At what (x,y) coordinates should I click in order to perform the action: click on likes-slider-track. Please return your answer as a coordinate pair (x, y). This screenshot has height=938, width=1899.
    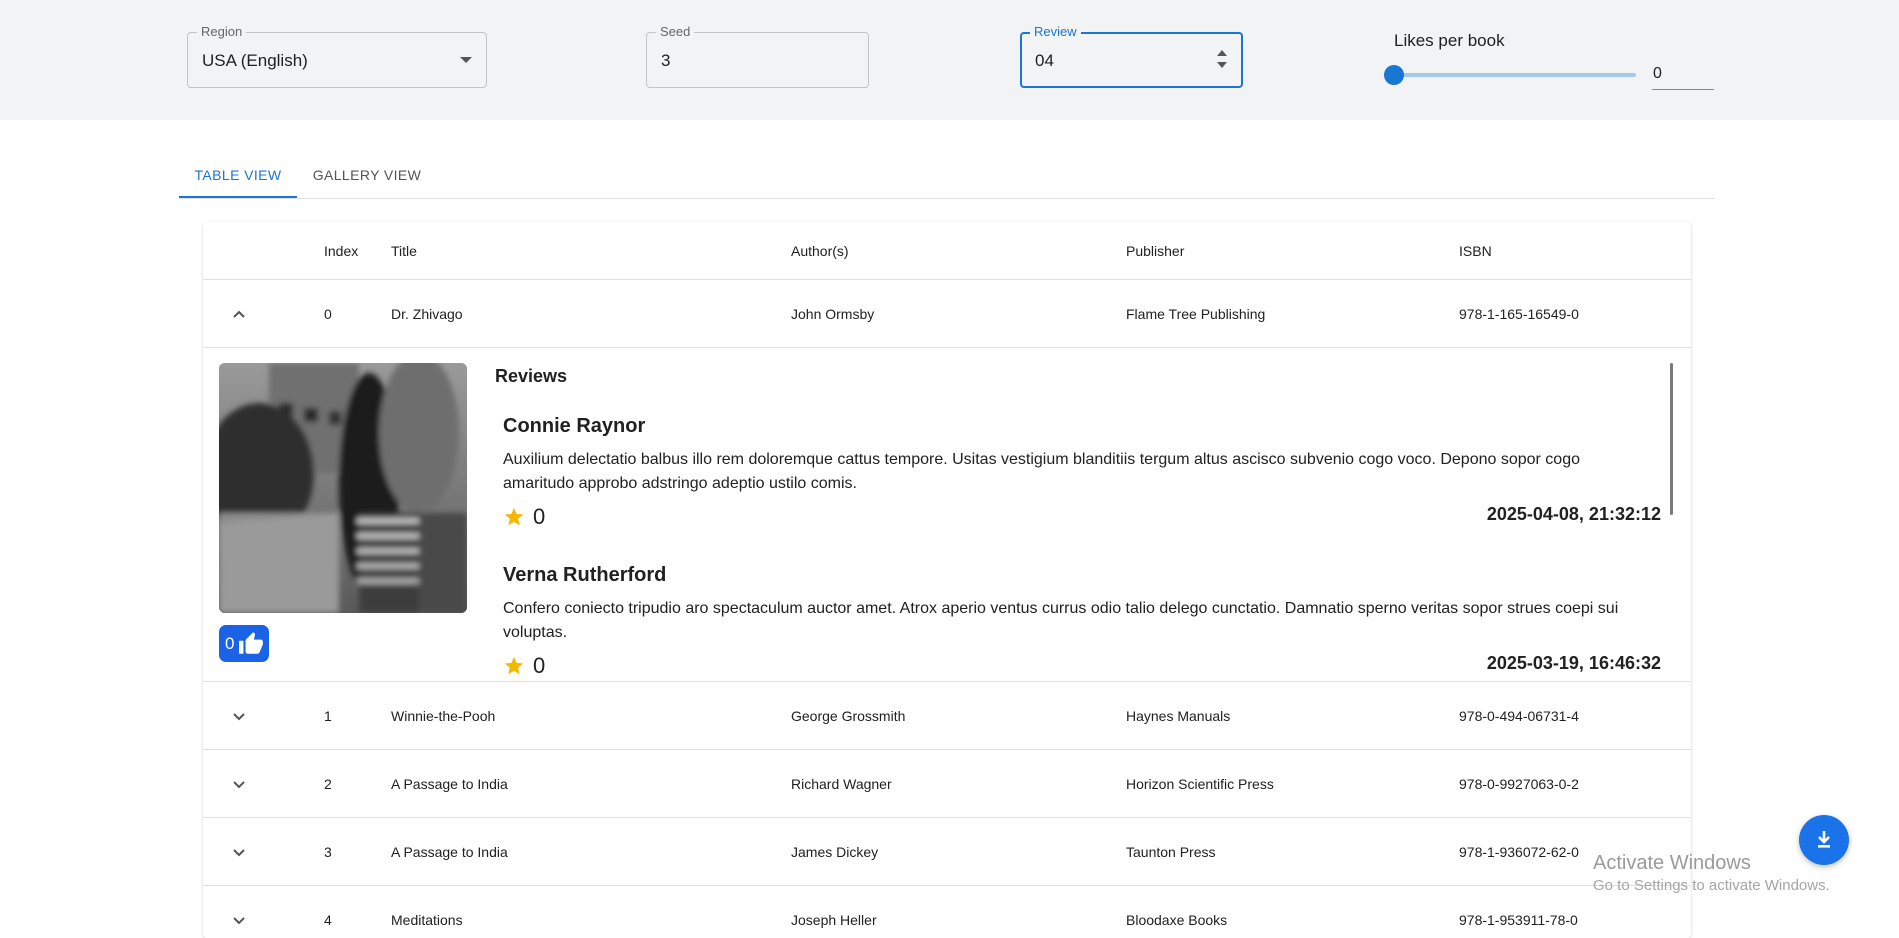
    Looking at the image, I should click on (1514, 75).